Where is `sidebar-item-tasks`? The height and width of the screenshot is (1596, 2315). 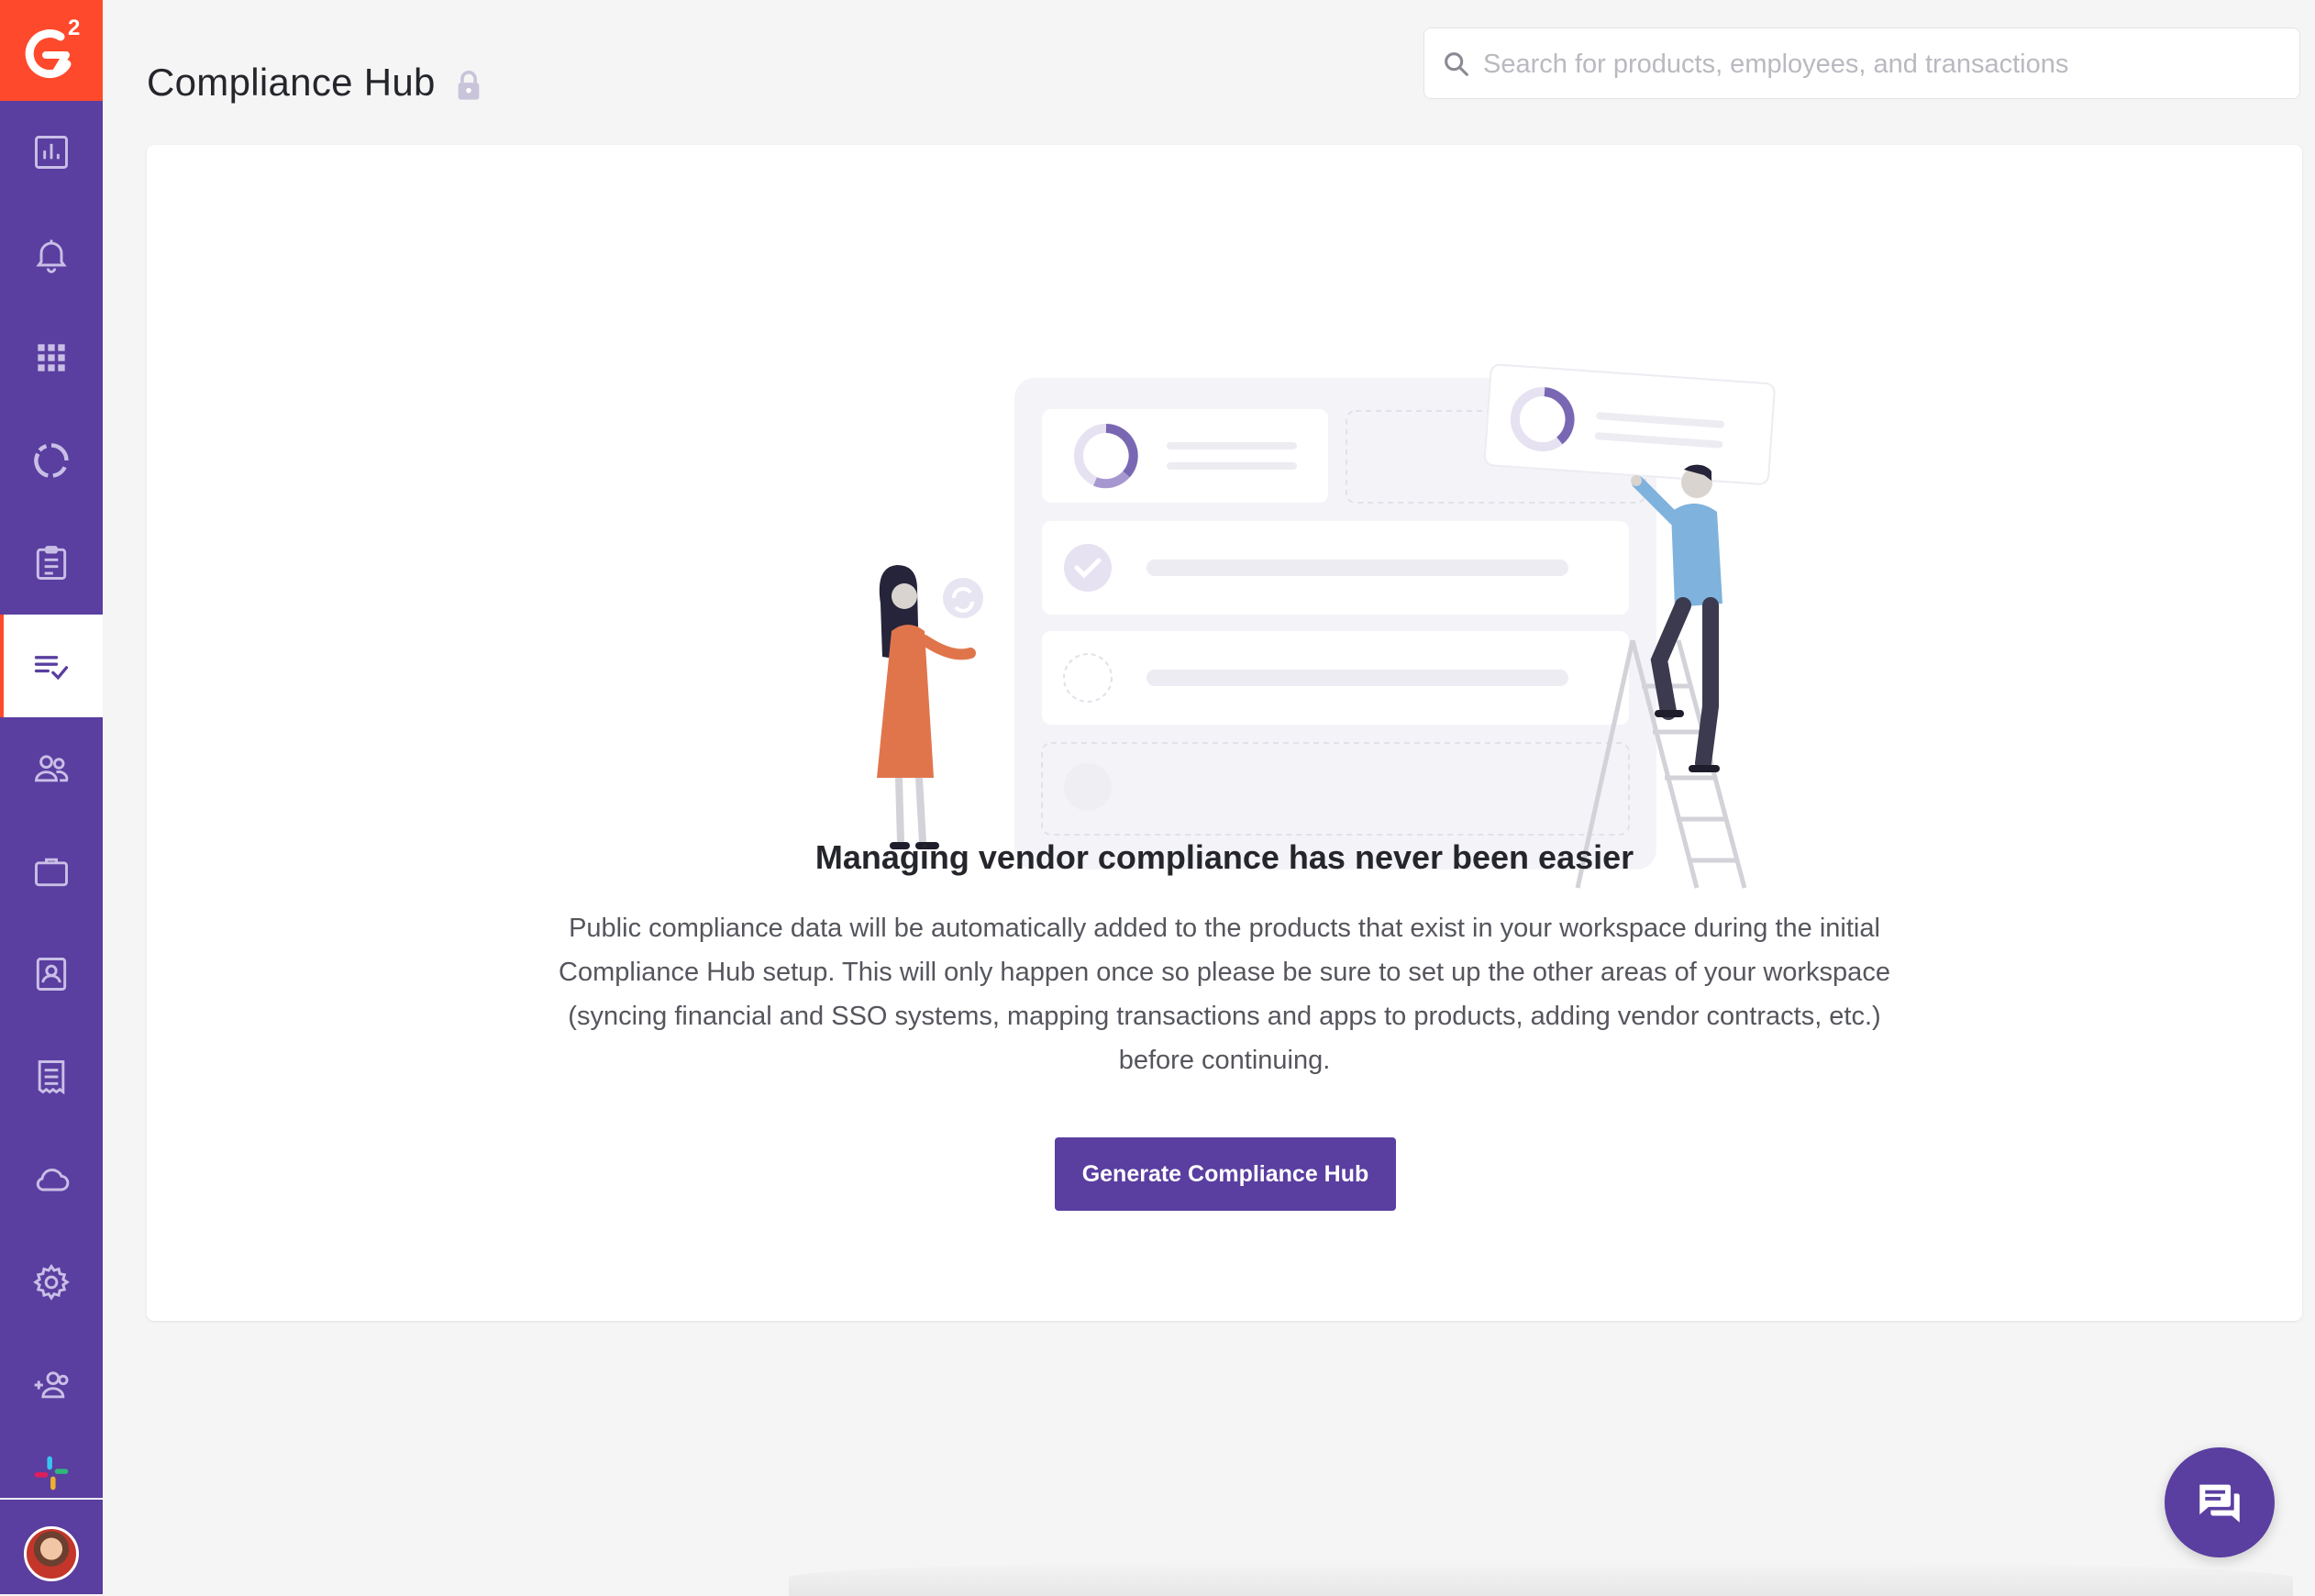 sidebar-item-tasks is located at coordinates (51, 563).